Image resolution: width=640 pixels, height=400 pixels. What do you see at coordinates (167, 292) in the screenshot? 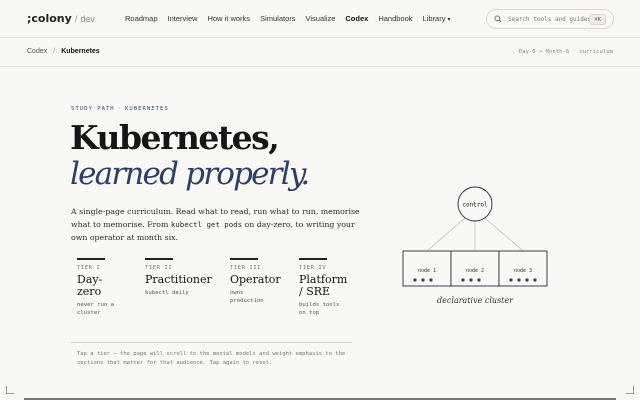
I see `tier-desc: kubectl daily` at bounding box center [167, 292].